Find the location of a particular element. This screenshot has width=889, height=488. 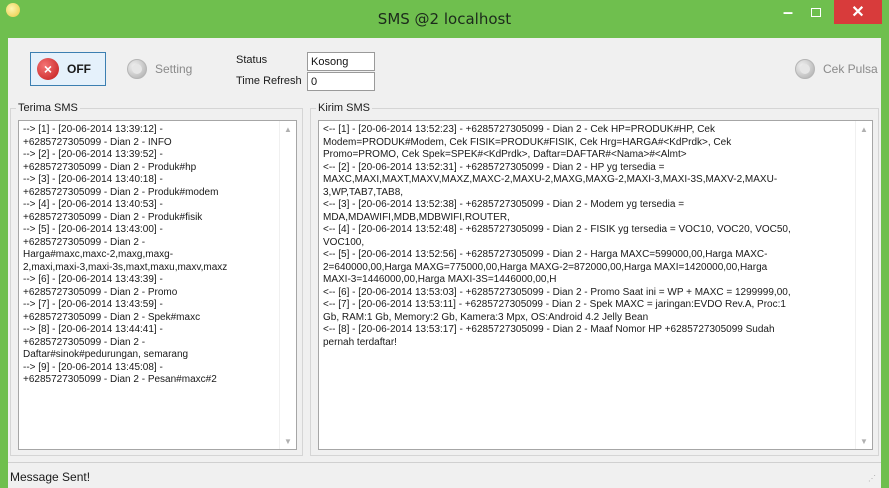

close-button: ✕ is located at coordinates (858, 12).